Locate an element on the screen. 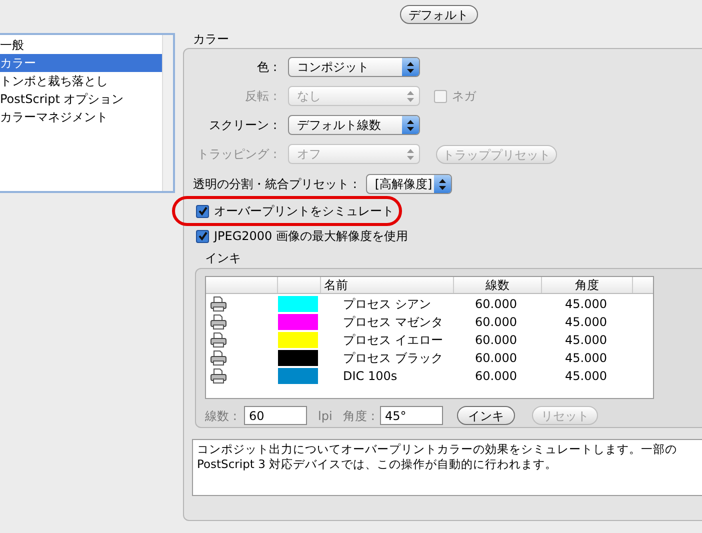  angle-field: 45° is located at coordinates (411, 415).